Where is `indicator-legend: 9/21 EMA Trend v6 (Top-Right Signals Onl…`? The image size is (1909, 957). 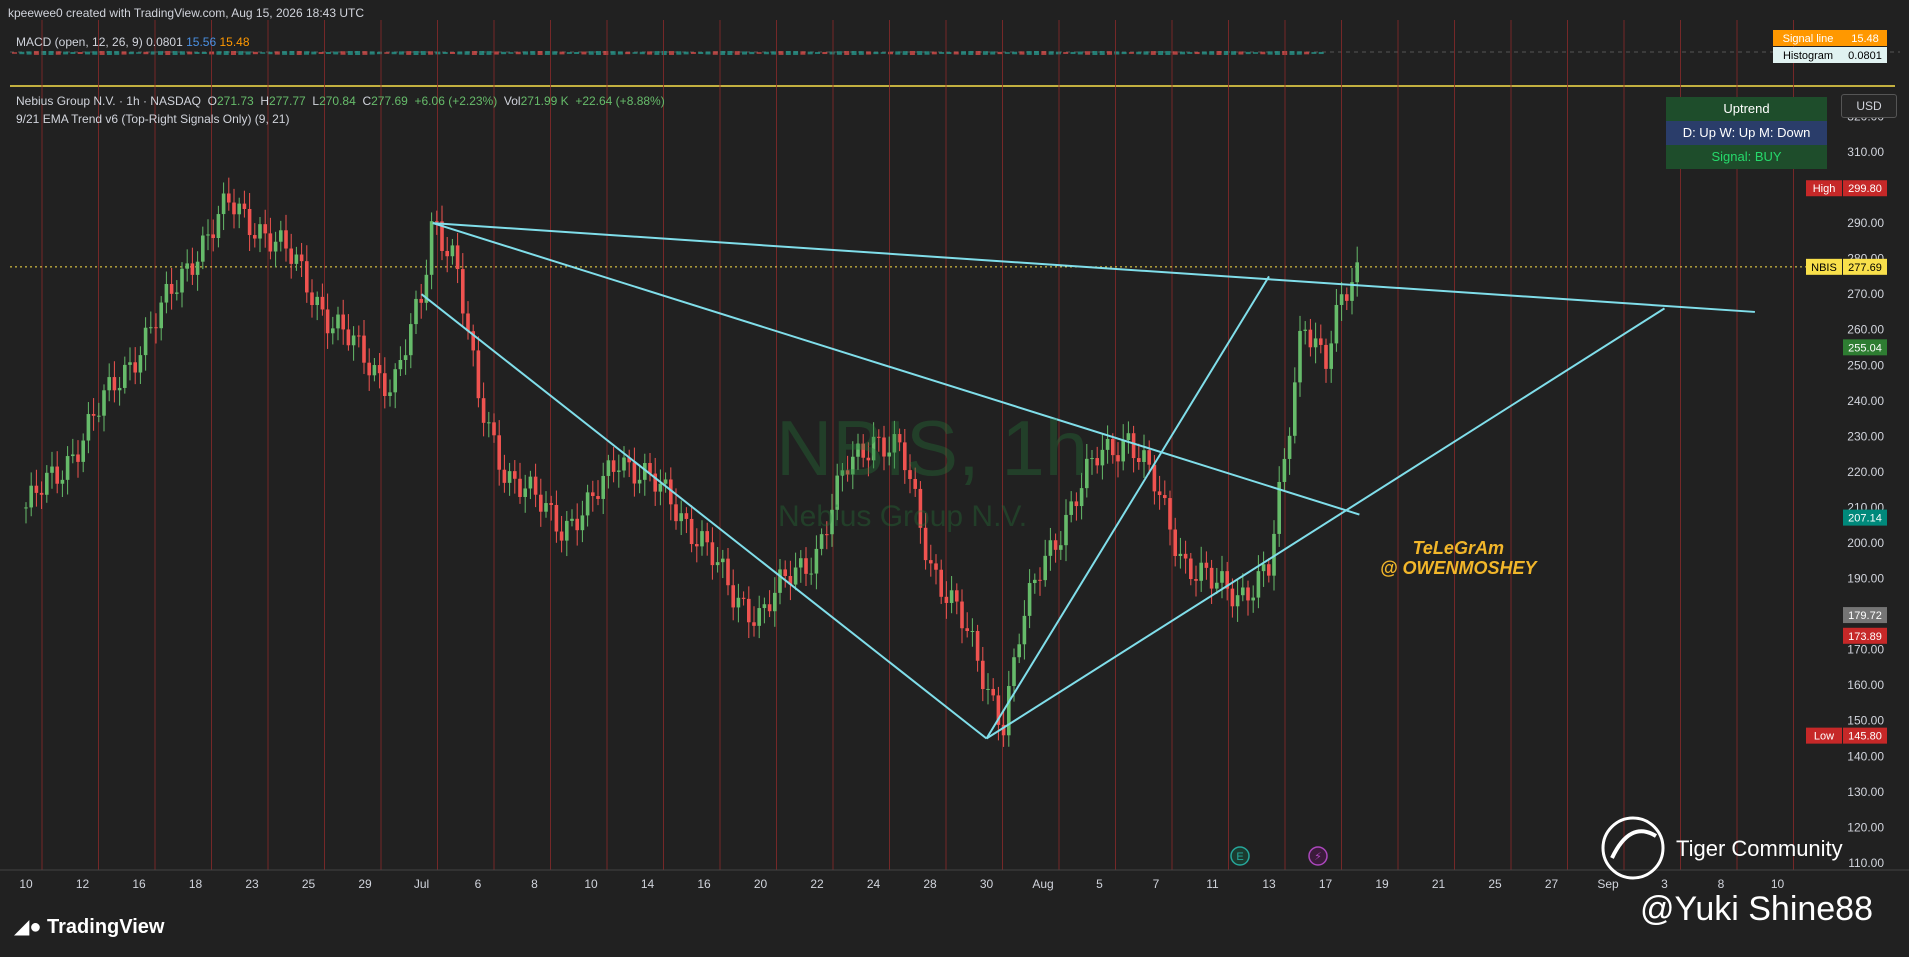
indicator-legend: 9/21 EMA Trend v6 (Top-Right Signals Onl… is located at coordinates (153, 119).